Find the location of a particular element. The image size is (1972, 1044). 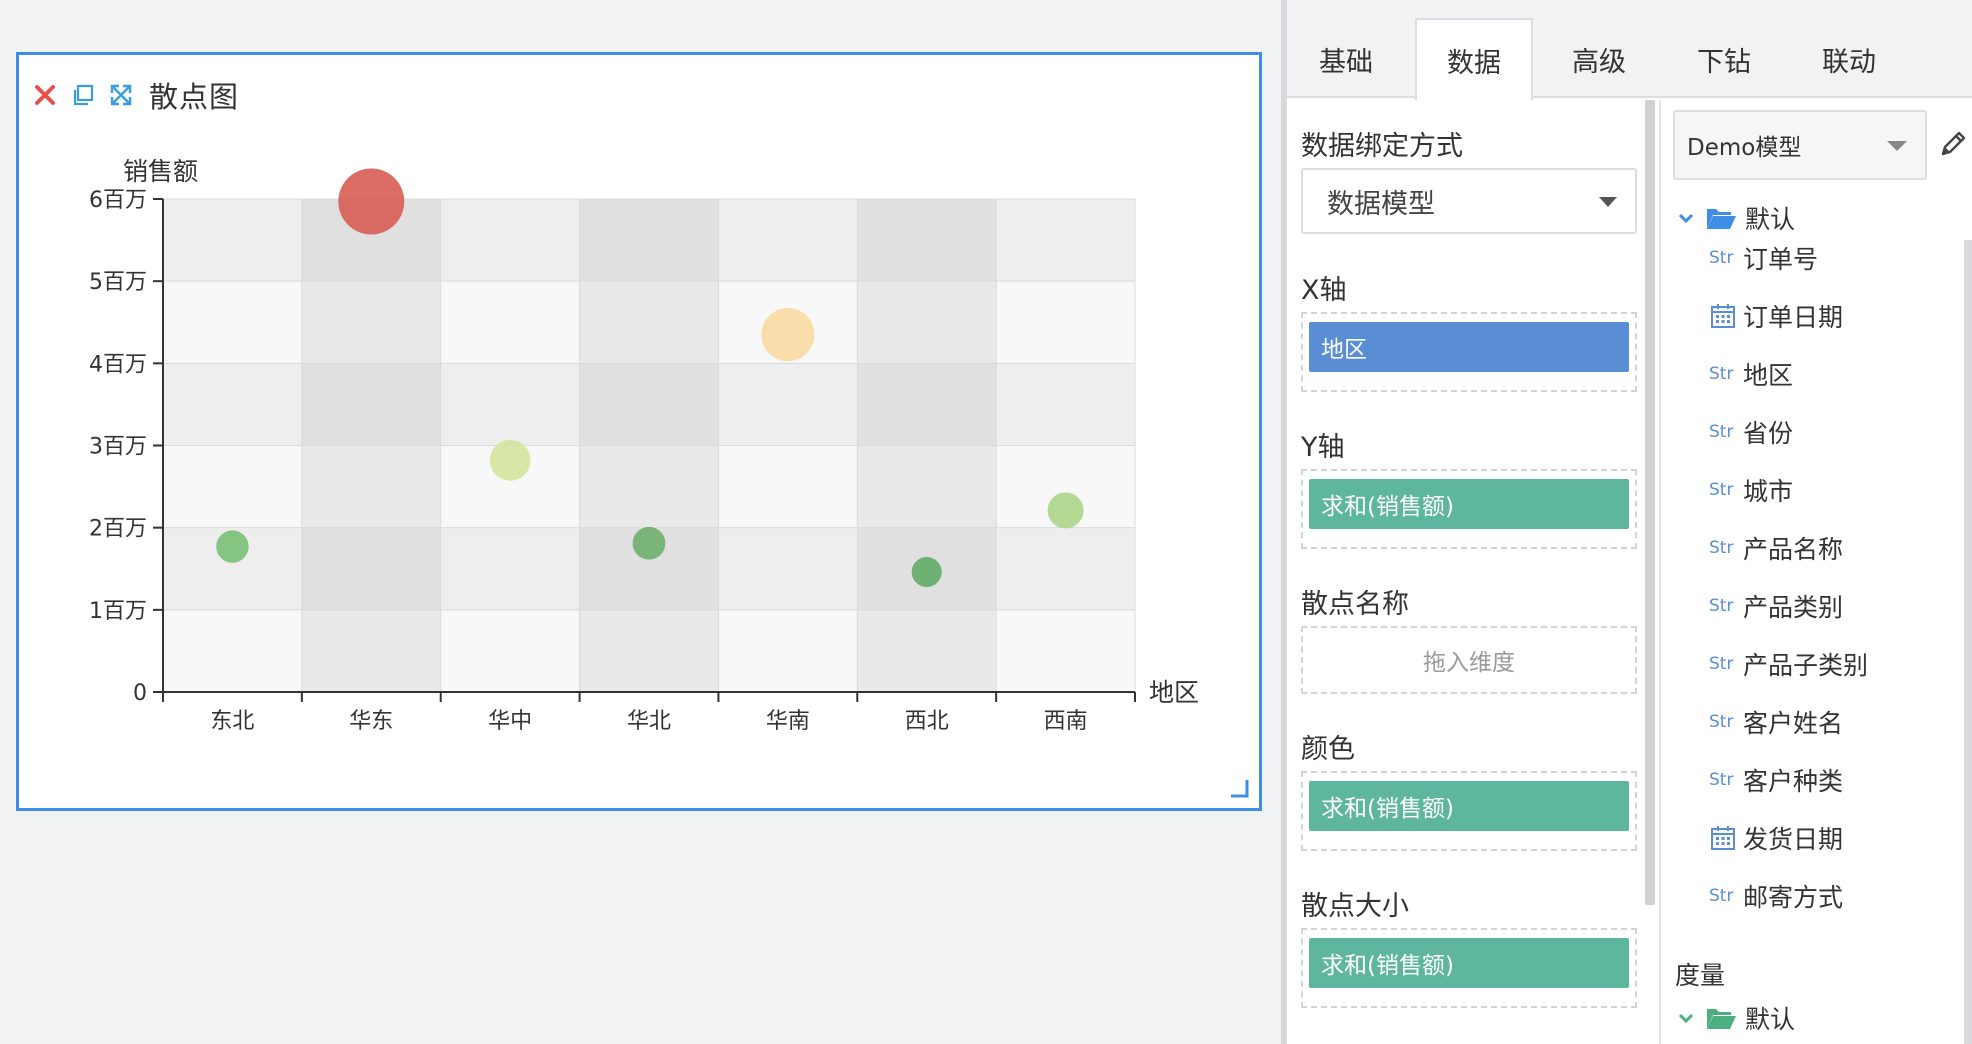

tree-scrollbar is located at coordinates (1968, 642).